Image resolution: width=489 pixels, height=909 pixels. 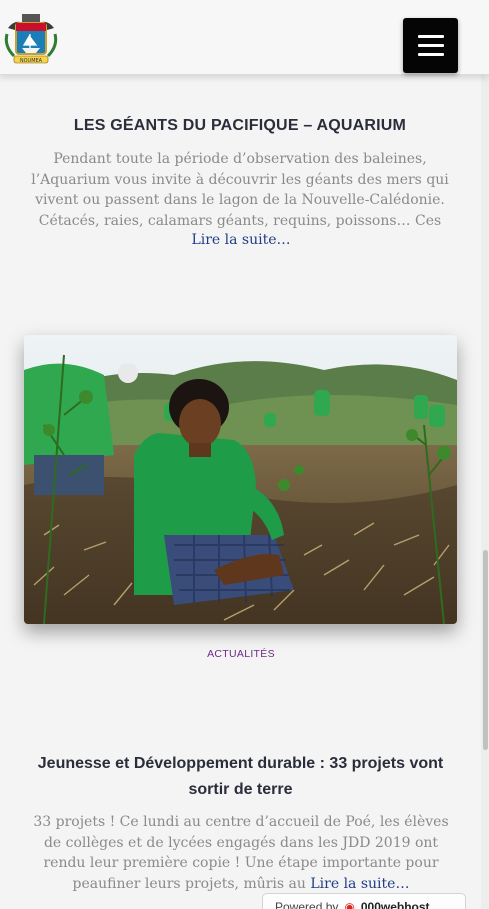 What do you see at coordinates (244, 37) in the screenshot?
I see `site-header: NOUMEA` at bounding box center [244, 37].